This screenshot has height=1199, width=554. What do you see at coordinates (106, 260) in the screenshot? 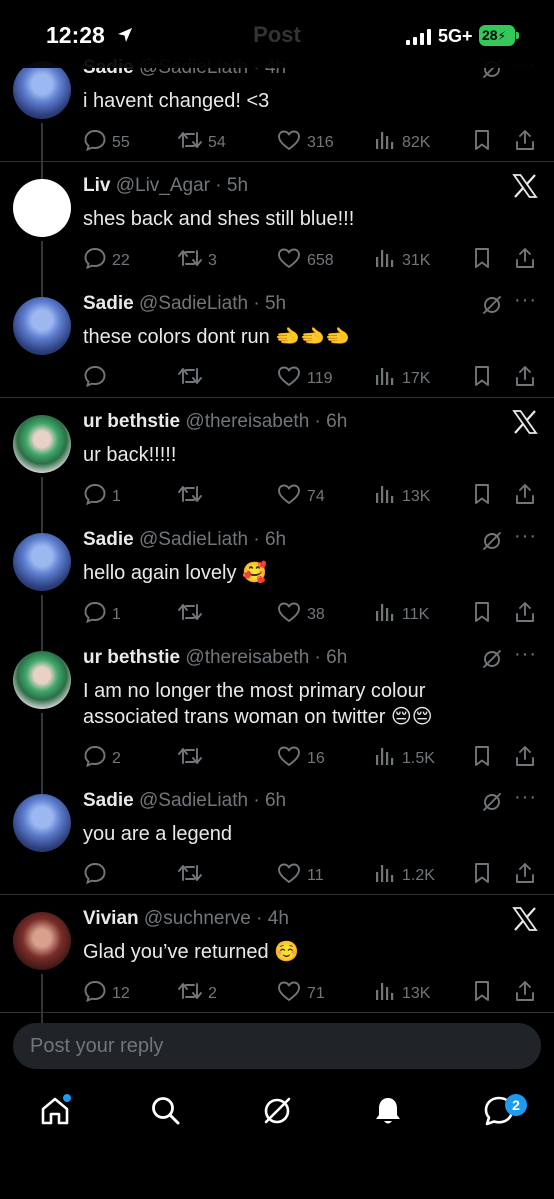
I see `reply-button: 22` at bounding box center [106, 260].